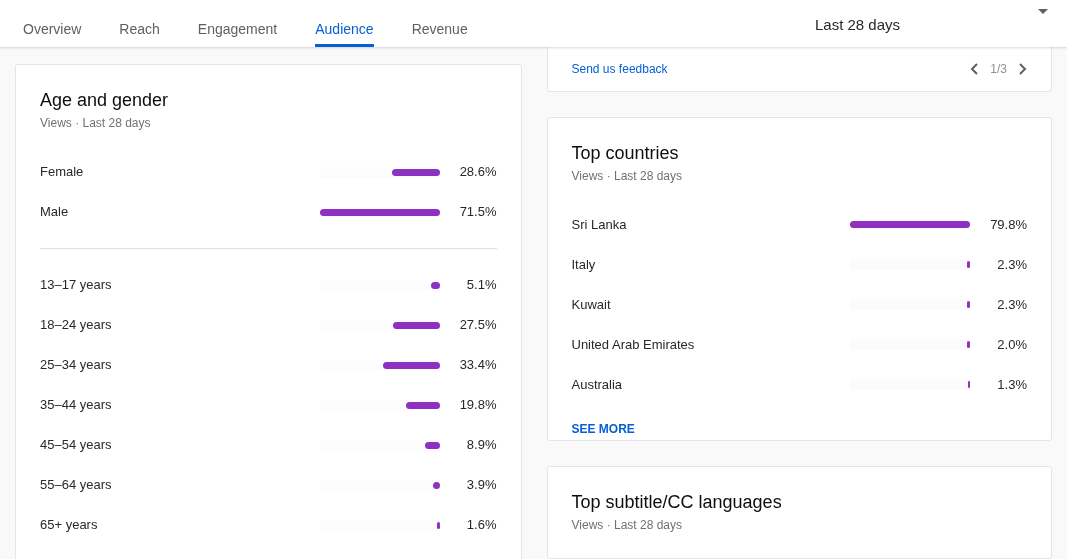 Image resolution: width=1067 pixels, height=559 pixels. Describe the element at coordinates (1043, 11) in the screenshot. I see `dropdown-caret-icon` at that location.